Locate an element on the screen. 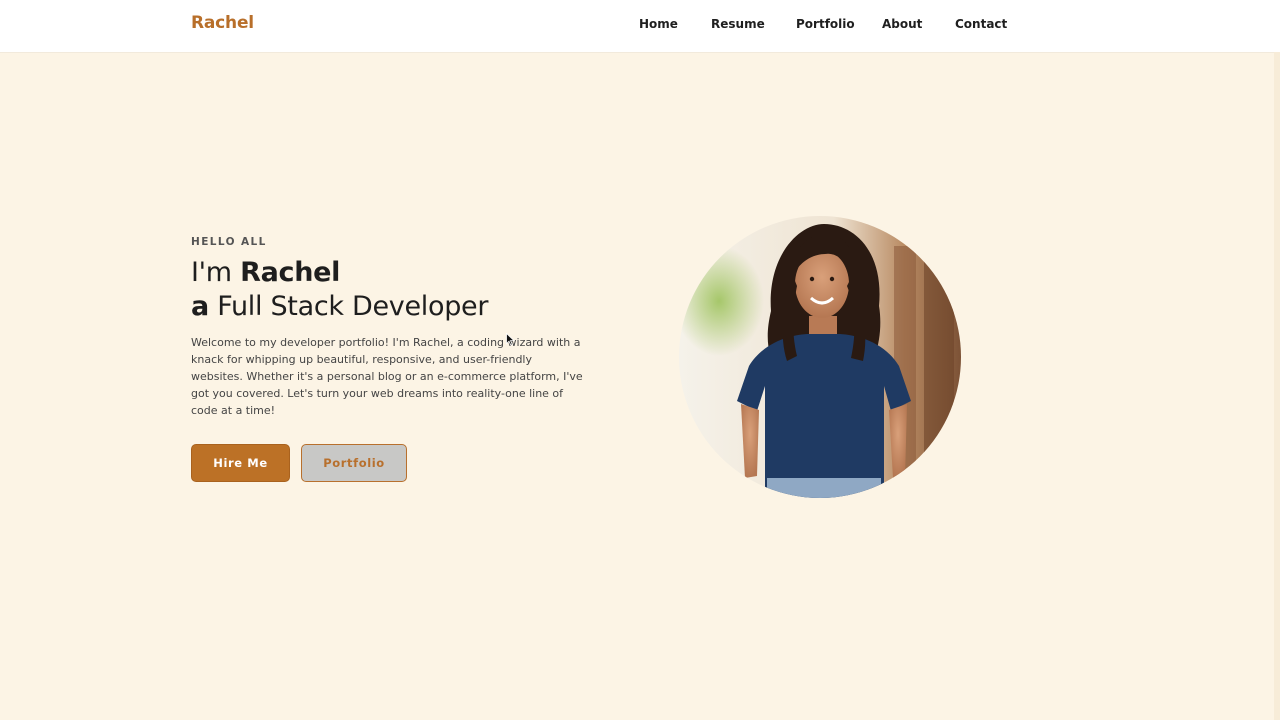 This screenshot has width=1280, height=720. nav-link-portfolio: Portfolio is located at coordinates (825, 24).